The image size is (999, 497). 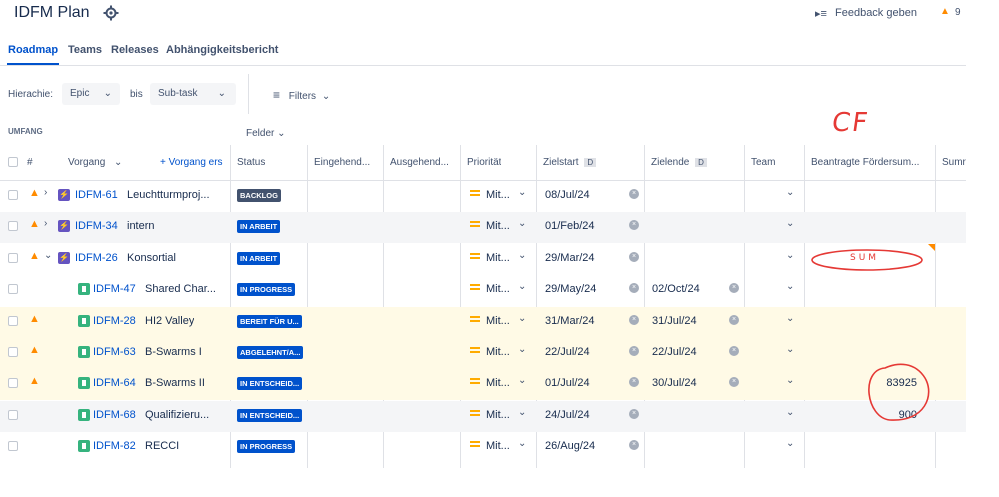 I want to click on col-target-end: Zielende D, so click(x=679, y=162).